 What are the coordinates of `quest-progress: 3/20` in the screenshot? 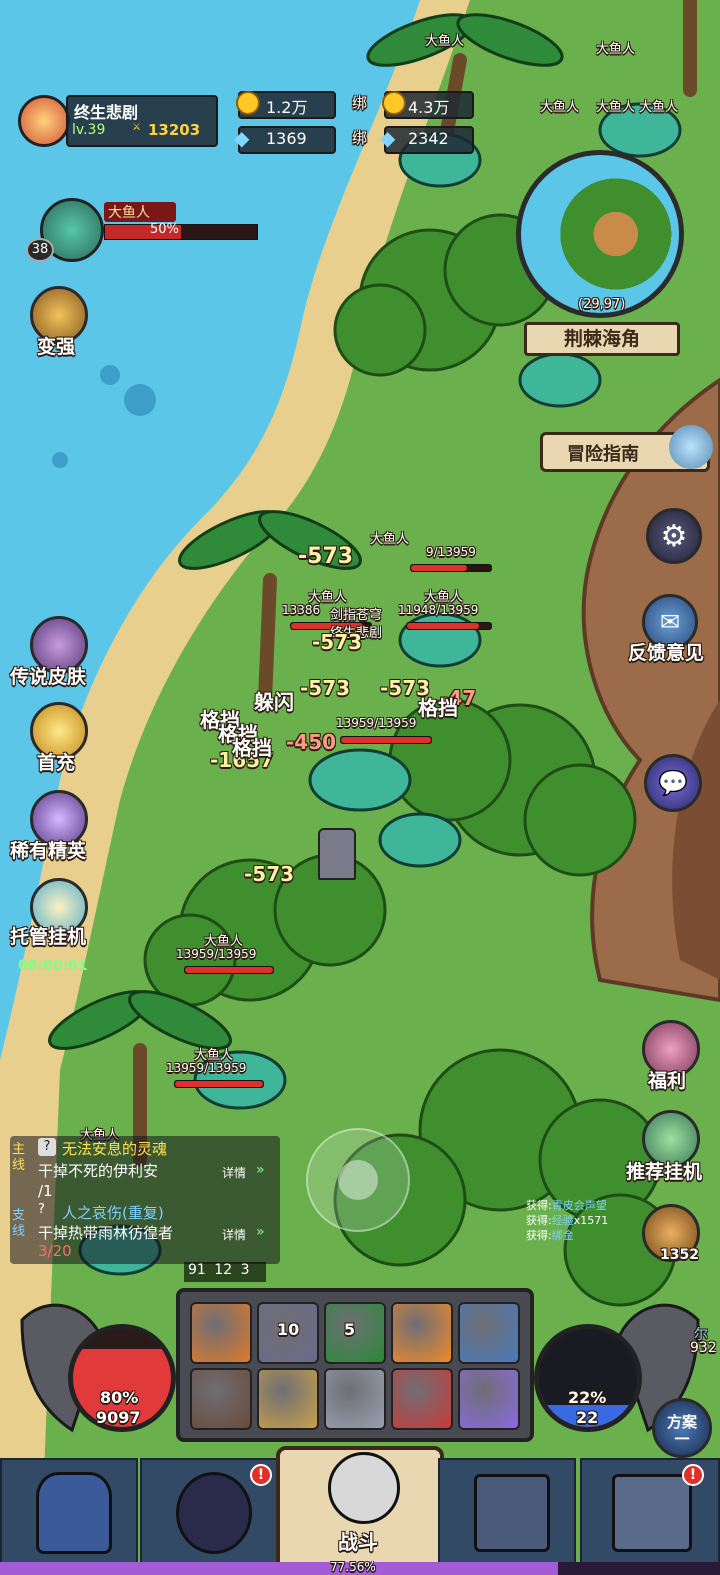 It's located at (55, 1251).